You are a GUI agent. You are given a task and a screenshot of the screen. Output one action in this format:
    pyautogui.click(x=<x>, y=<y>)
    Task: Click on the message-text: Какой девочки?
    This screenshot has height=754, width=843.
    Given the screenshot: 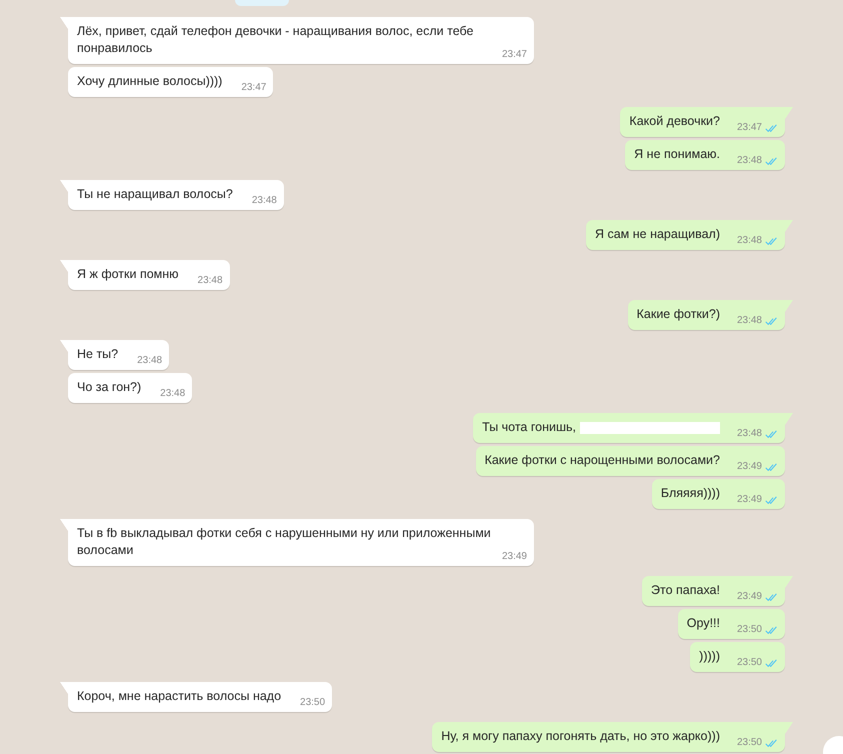 What is the action you would take?
    pyautogui.click(x=674, y=121)
    